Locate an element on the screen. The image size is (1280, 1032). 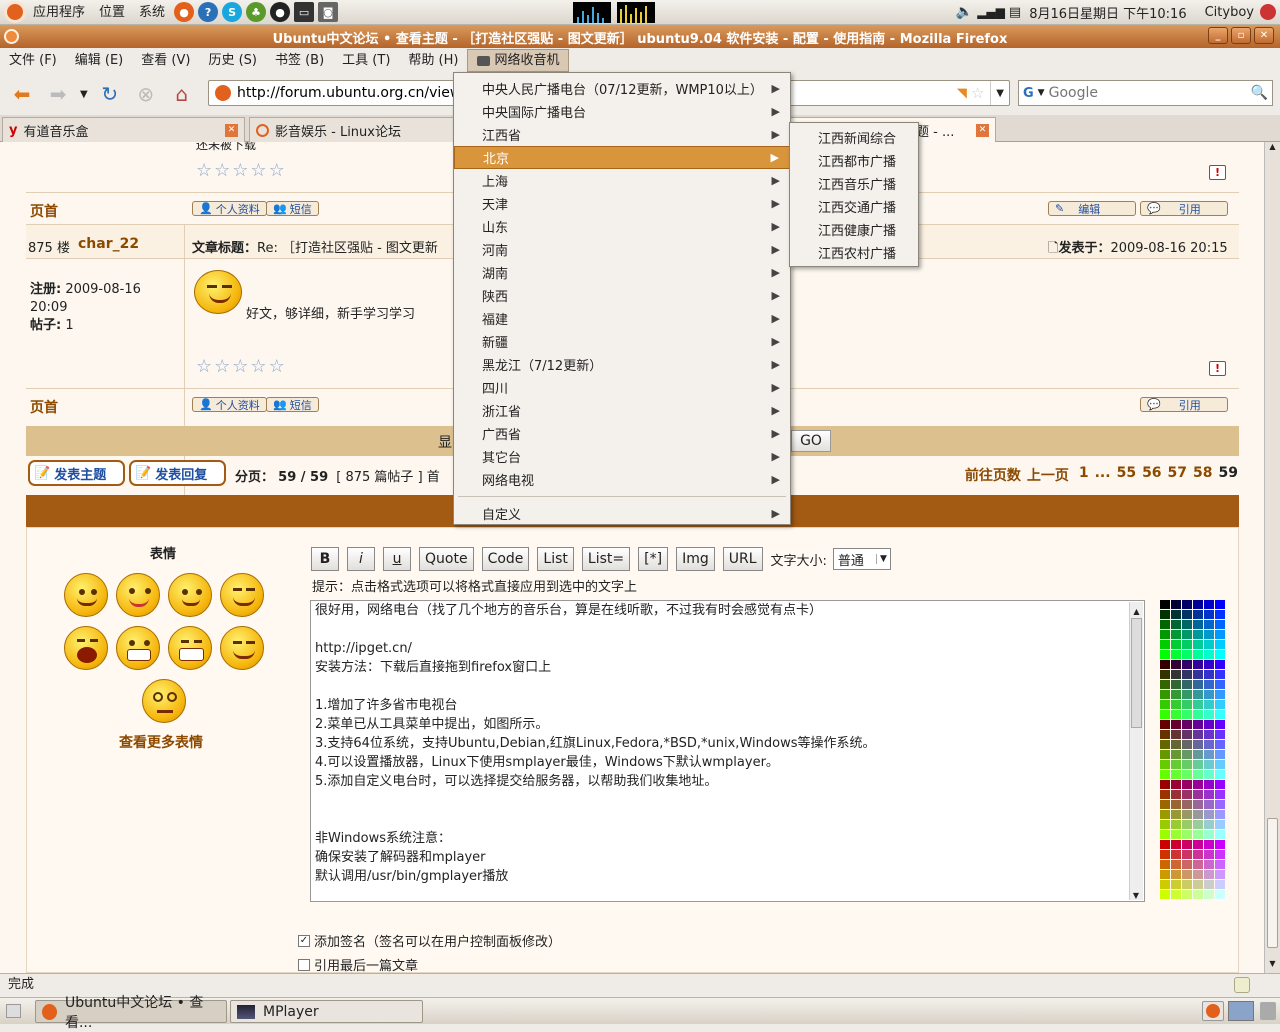
radio-menu-item: 山东 ▶ is located at coordinates (622, 226).